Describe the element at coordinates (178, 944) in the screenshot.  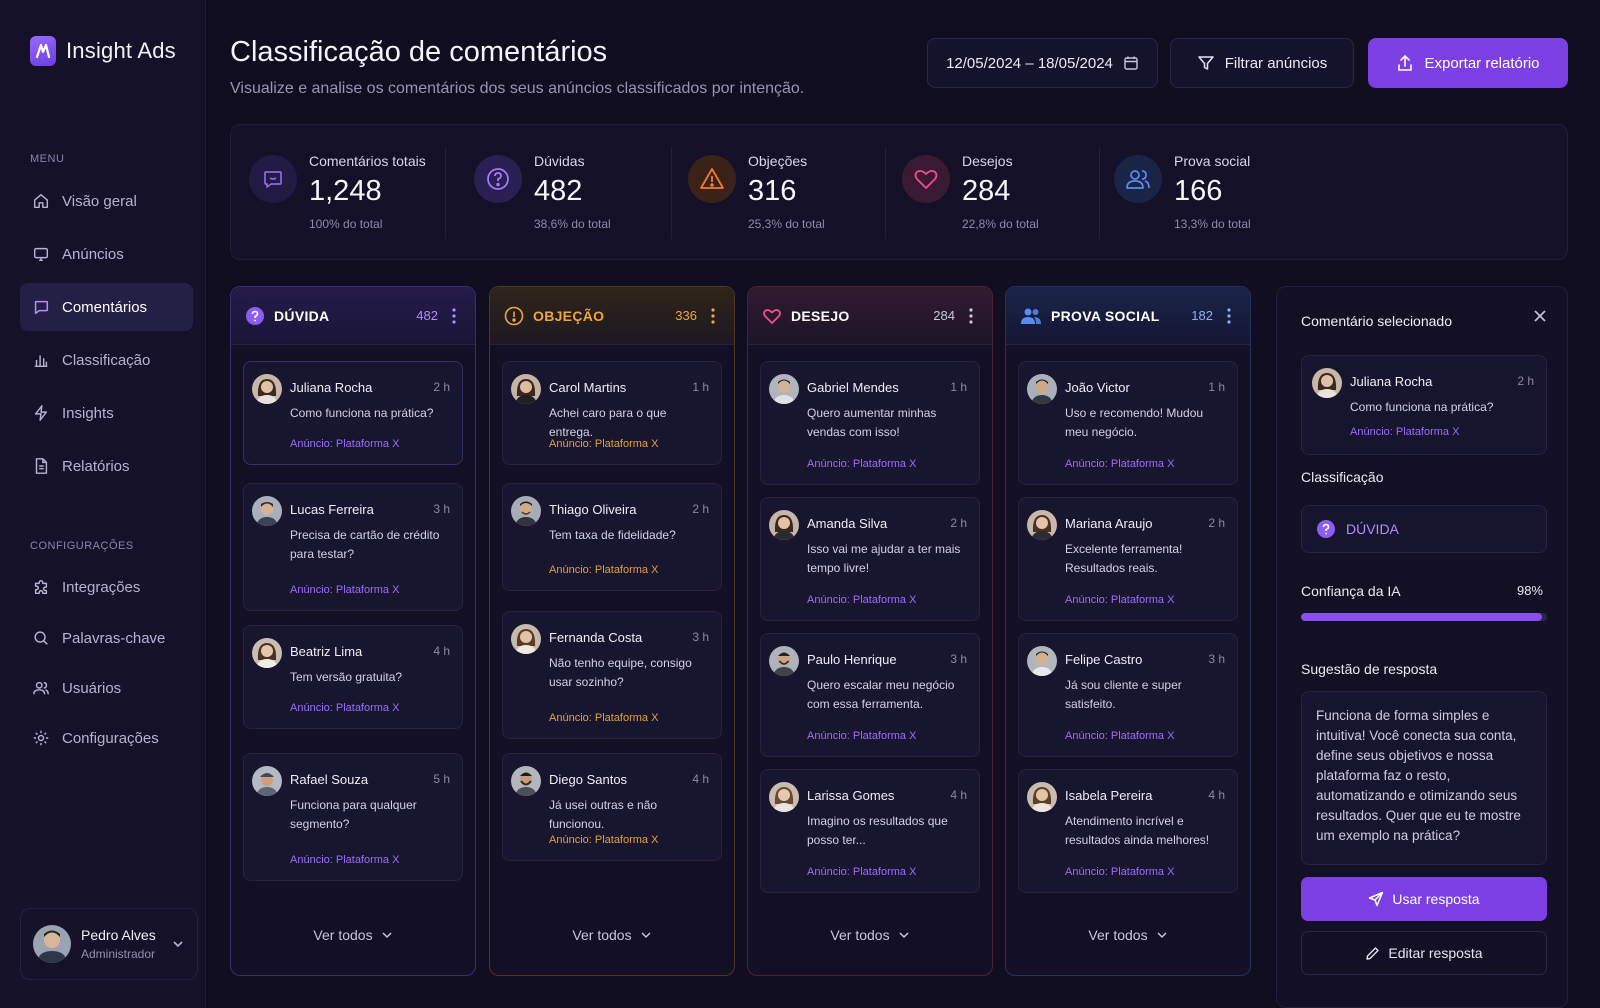
I see `chevron-down-icon` at that location.